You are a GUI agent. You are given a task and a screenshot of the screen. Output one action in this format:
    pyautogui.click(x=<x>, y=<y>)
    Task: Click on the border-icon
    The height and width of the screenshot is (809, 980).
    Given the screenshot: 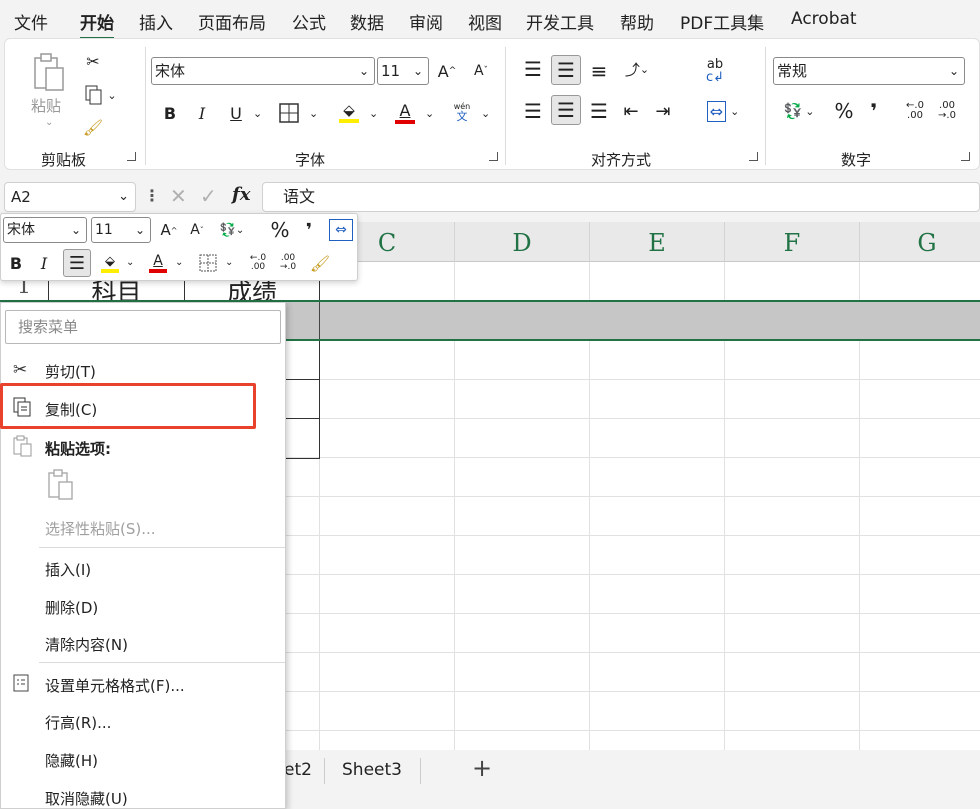 What is the action you would take?
    pyautogui.click(x=289, y=113)
    